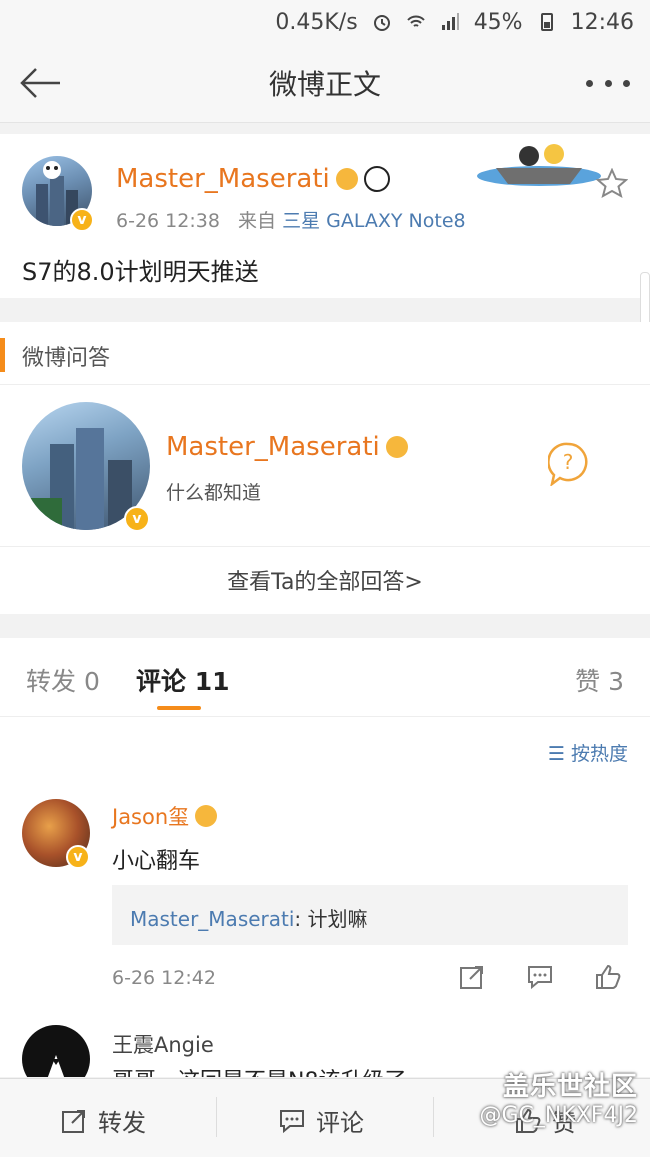  I want to click on tab-likes: 赞 3, so click(599, 680).